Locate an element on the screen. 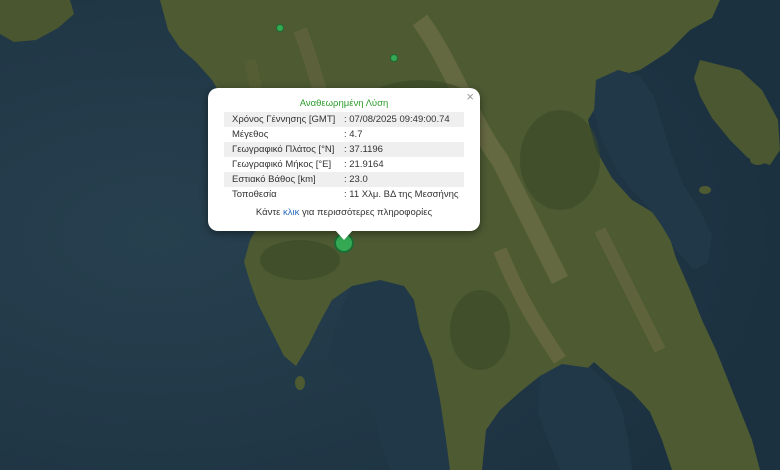  detail-value: : 4.7 is located at coordinates (353, 134).